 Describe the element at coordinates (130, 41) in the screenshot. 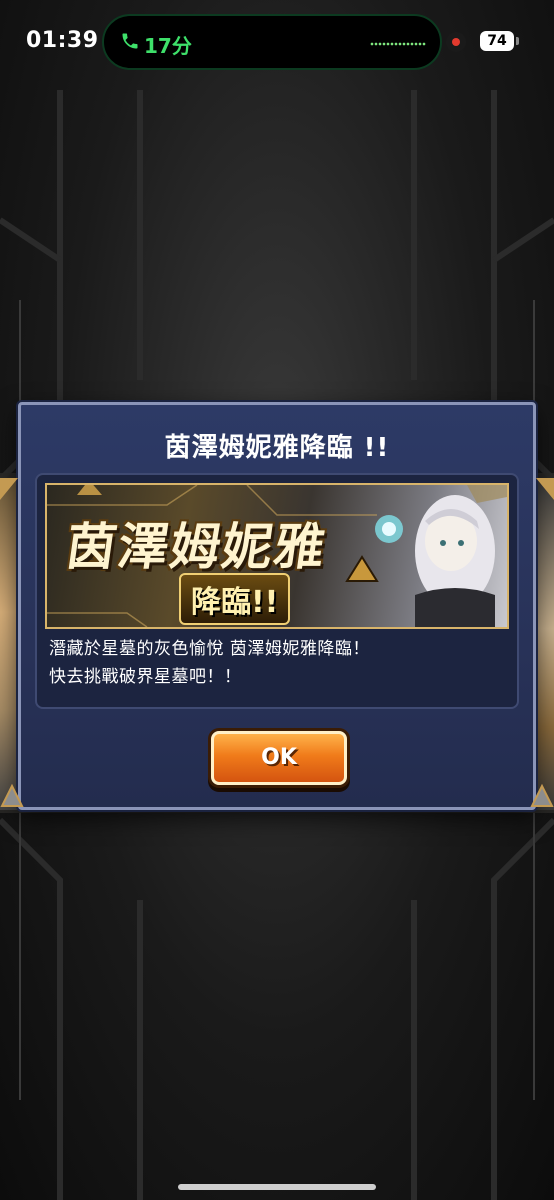

I see `phone-icon` at that location.